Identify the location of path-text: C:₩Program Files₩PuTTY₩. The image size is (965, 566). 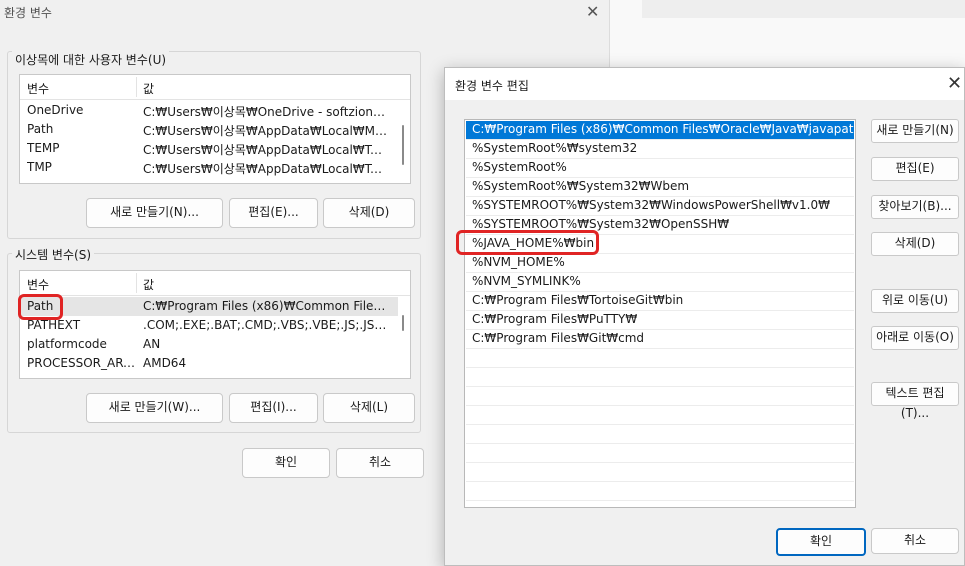
(555, 319).